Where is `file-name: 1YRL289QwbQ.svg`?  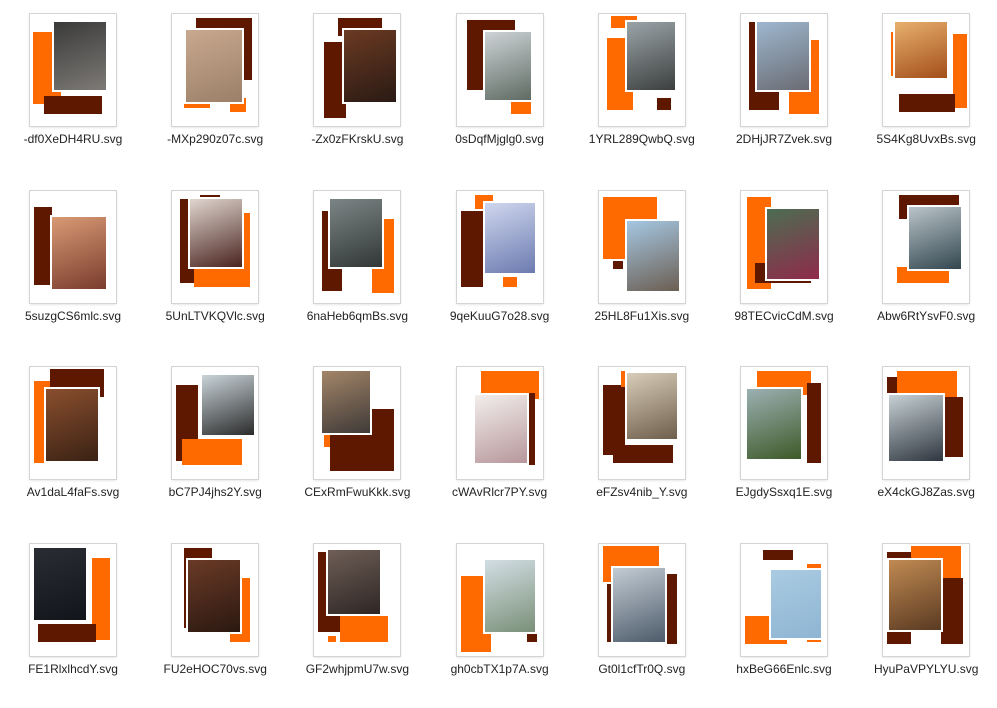
file-name: 1YRL289QwbQ.svg is located at coordinates (642, 139).